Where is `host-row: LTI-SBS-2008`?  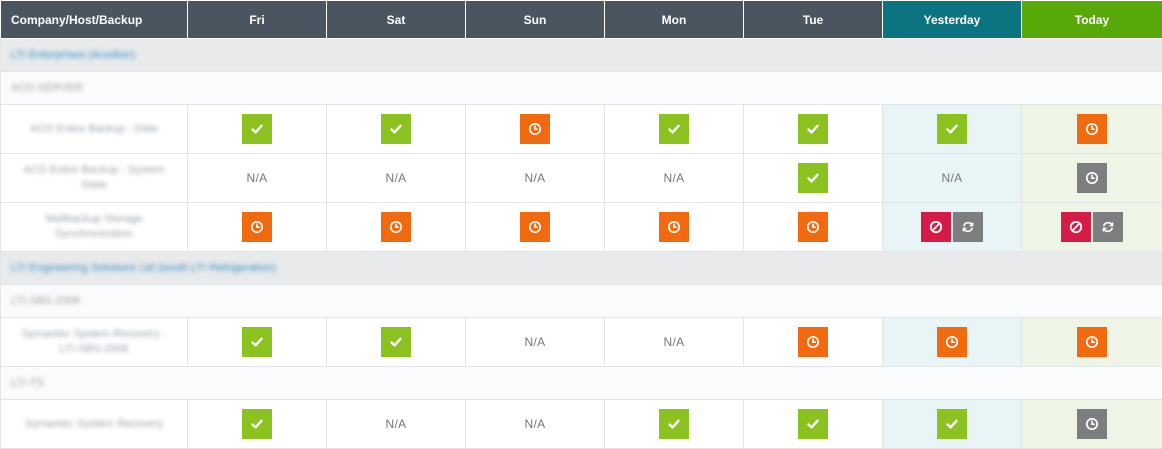
host-row: LTI-SBS-2008 is located at coordinates (581, 301).